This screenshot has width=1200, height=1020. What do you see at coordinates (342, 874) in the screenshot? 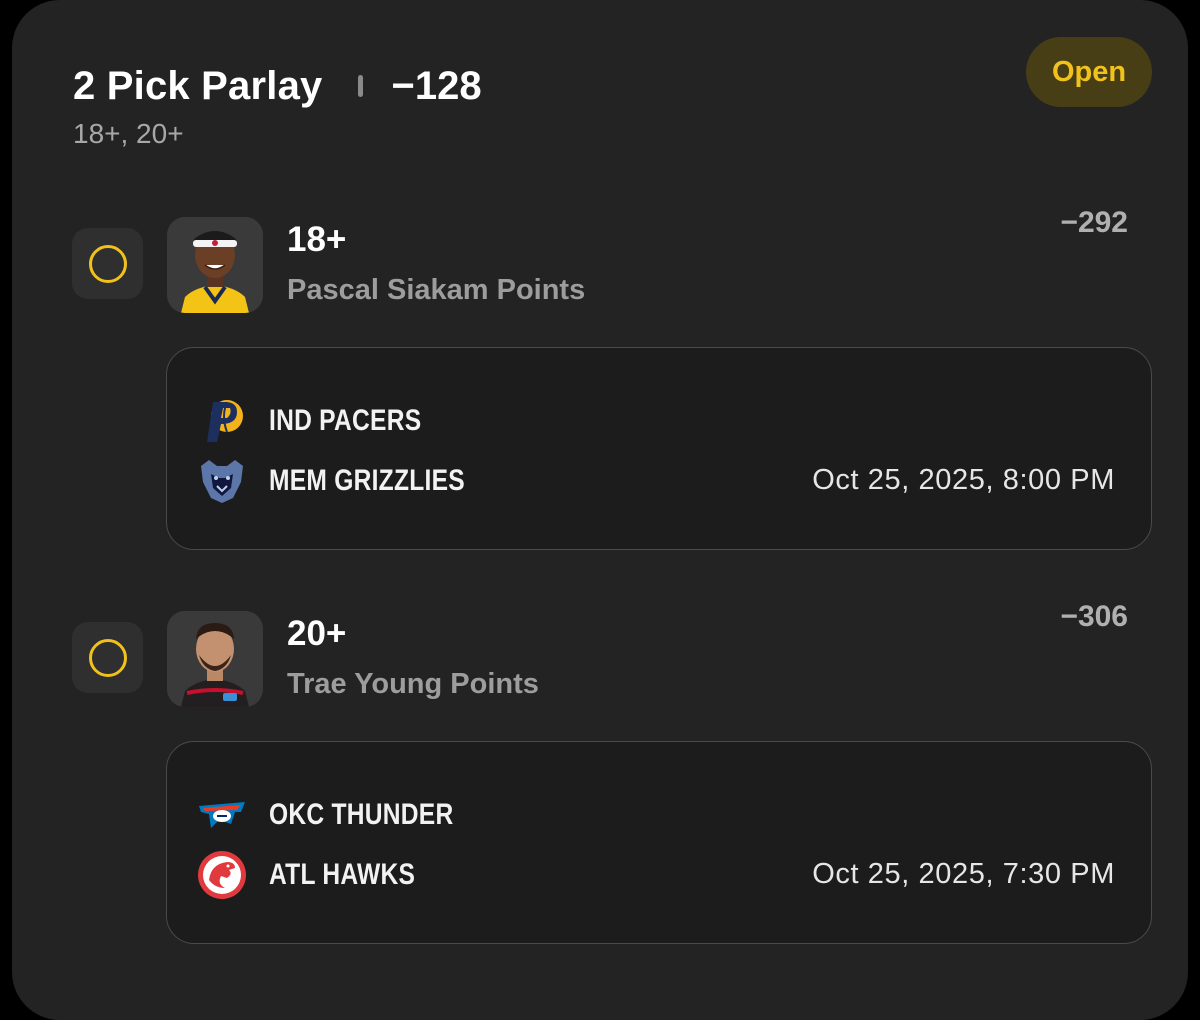
I see `home-team-name: ATL HAWKS` at bounding box center [342, 874].